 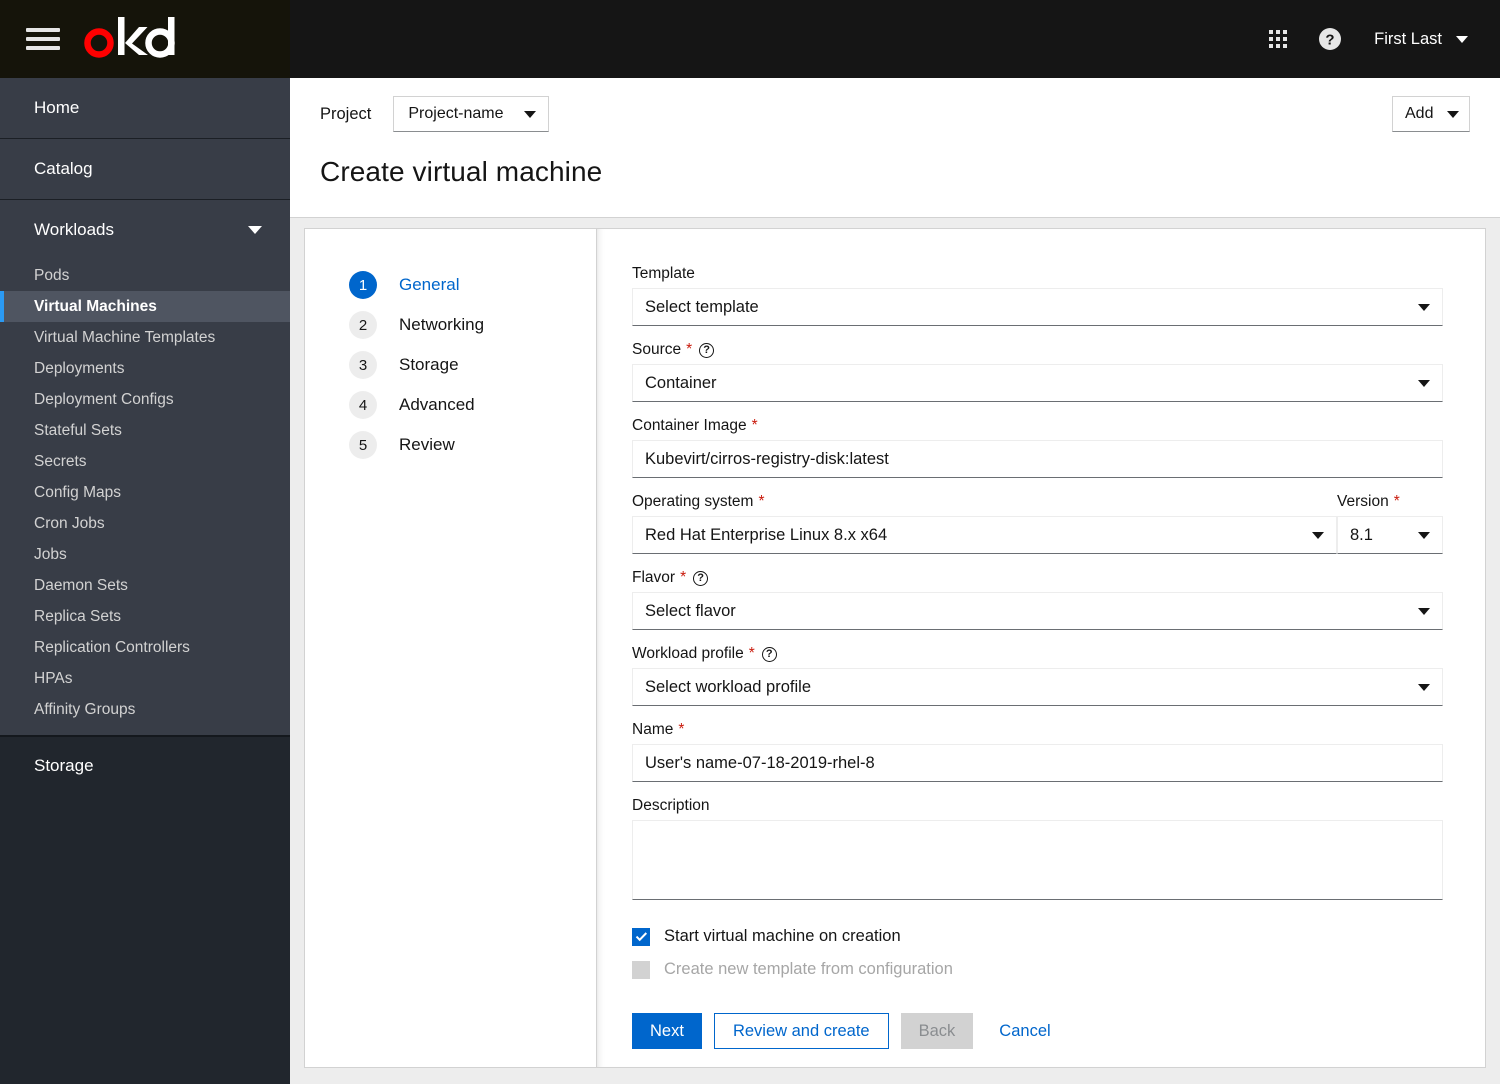 What do you see at coordinates (663, 273) in the screenshot?
I see `template-label-text: Template` at bounding box center [663, 273].